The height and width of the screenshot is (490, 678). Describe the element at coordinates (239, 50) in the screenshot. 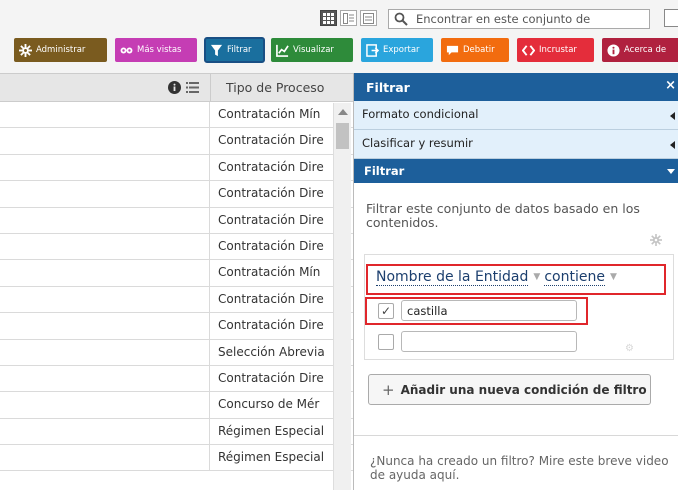

I see `filtrar-label: Filtrar` at that location.